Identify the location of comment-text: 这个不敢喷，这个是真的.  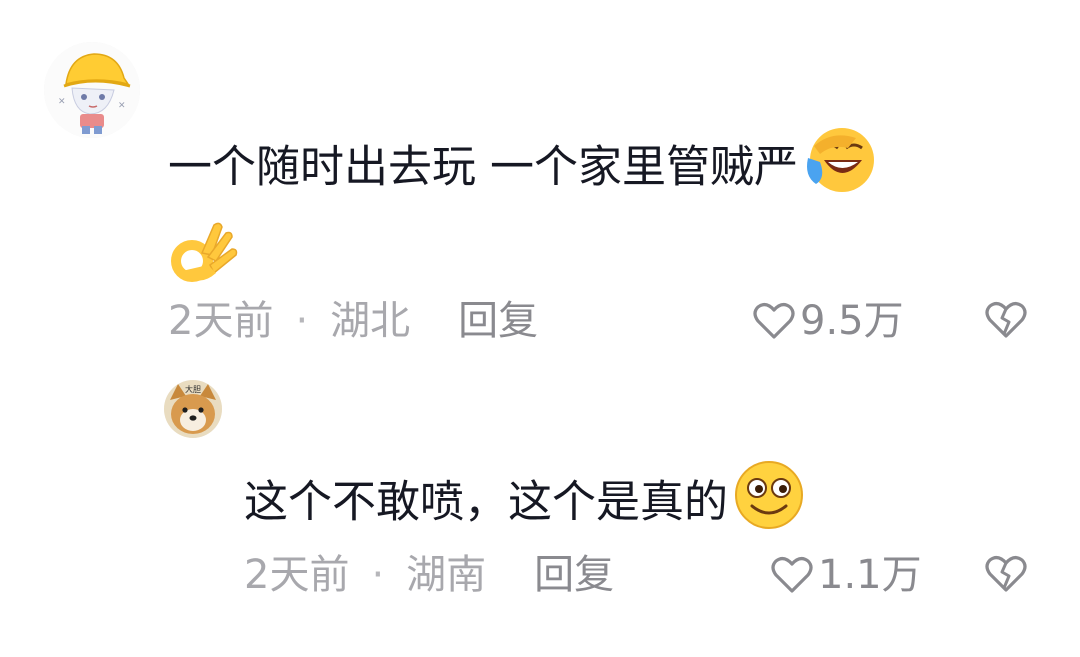
(644, 504).